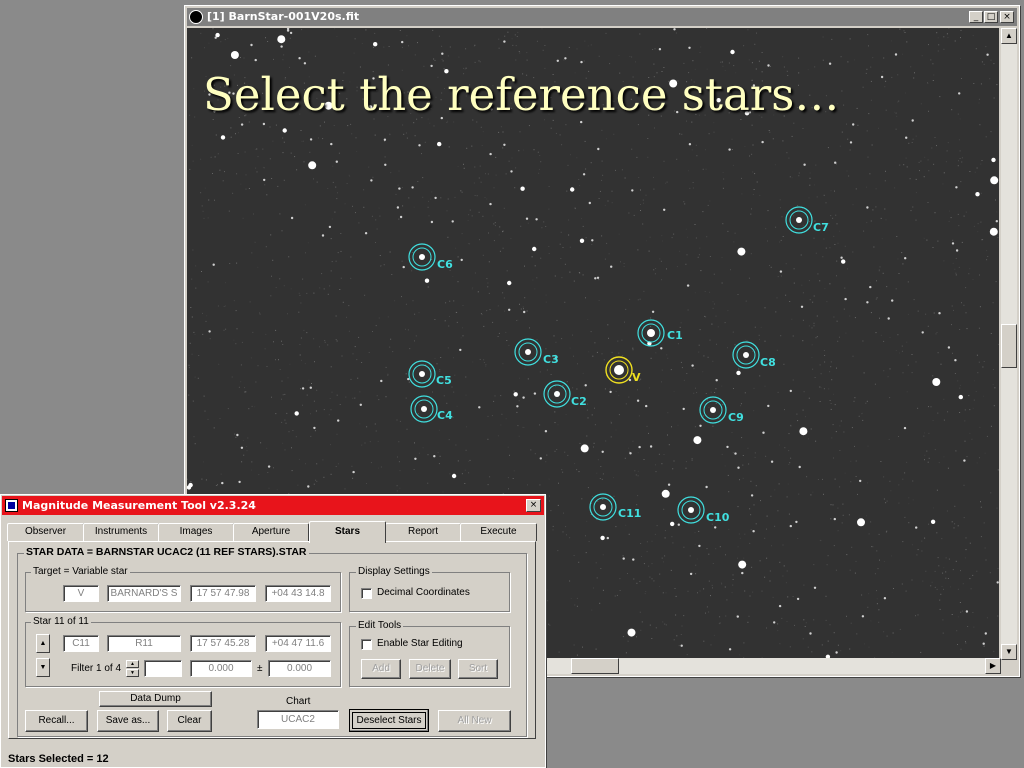 The image size is (1024, 768). Describe the element at coordinates (271, 532) in the screenshot. I see `tab-aperture: Aperture` at that location.